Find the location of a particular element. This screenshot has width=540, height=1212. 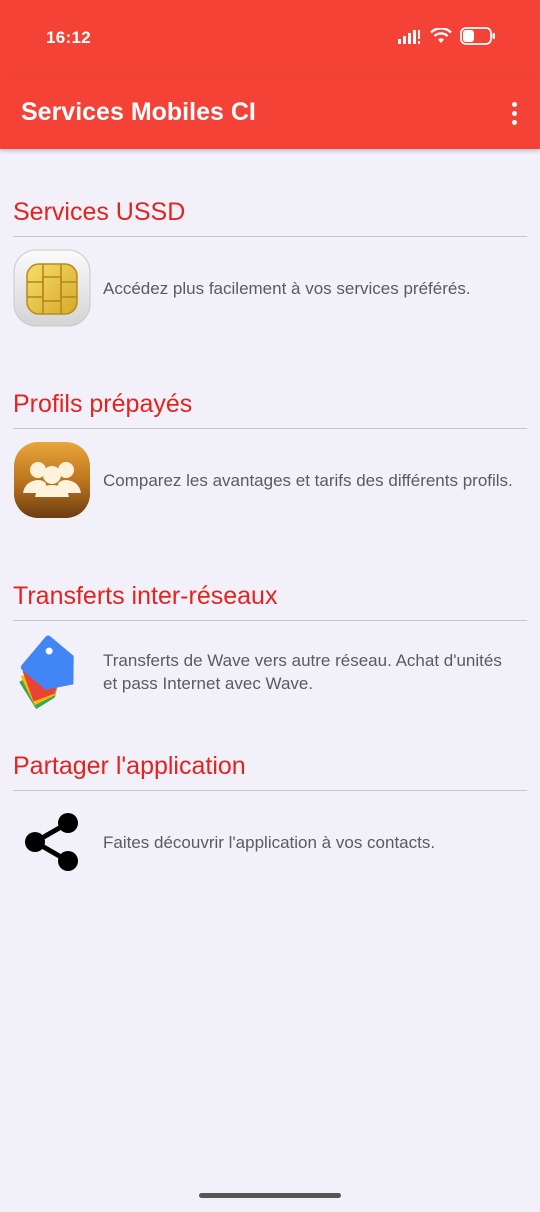

home-indicator is located at coordinates (270, 1195).